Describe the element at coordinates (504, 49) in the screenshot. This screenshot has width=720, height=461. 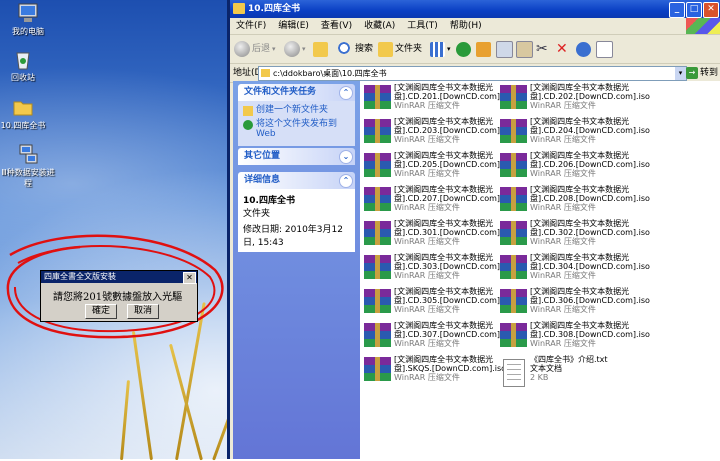
I see `copy-to-button` at that location.